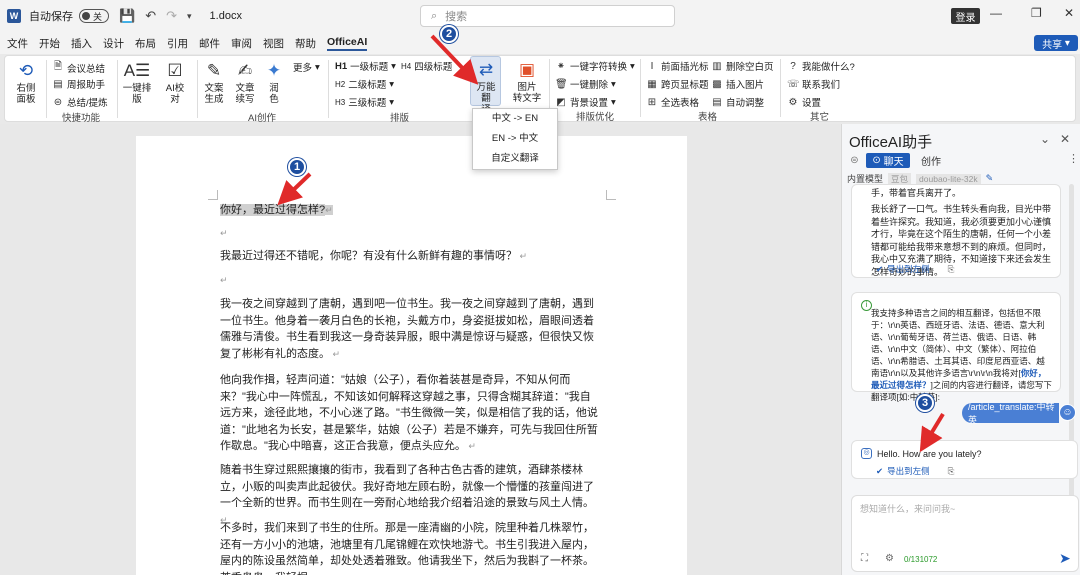 The width and height of the screenshot is (1080, 575). What do you see at coordinates (449, 34) in the screenshot?
I see `step-badge-2: 2` at bounding box center [449, 34].